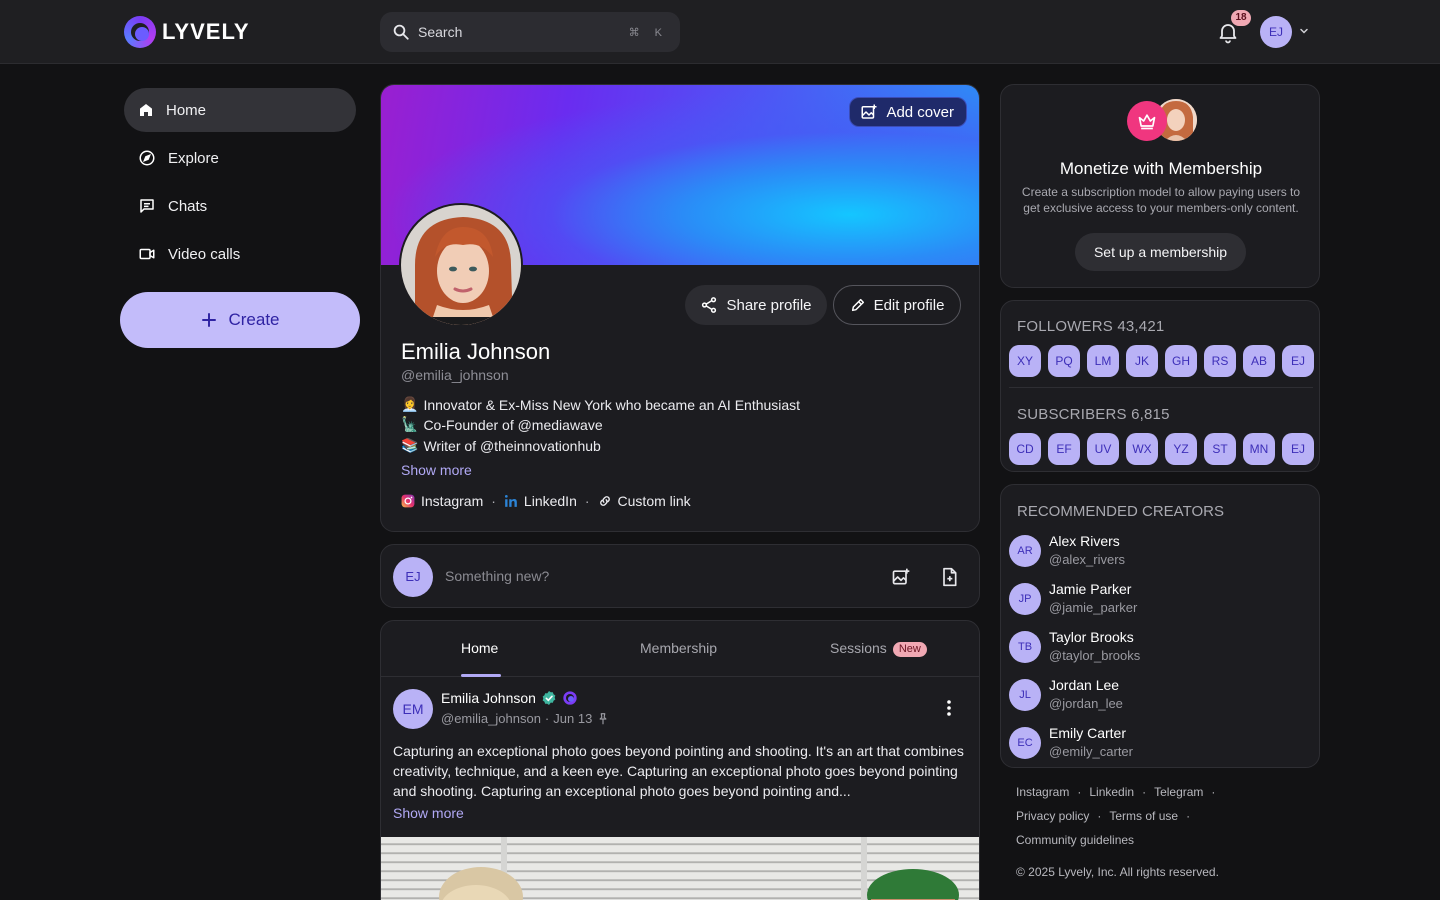 The image size is (1440, 900). Describe the element at coordinates (1088, 733) in the screenshot. I see `creator-name: Emily Carter` at that location.